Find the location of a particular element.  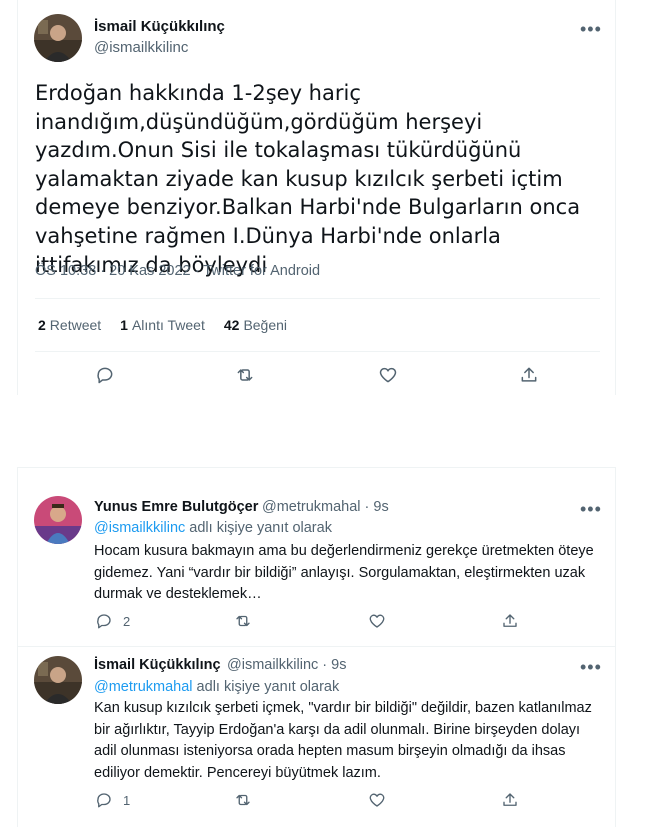

author-avatar is located at coordinates (58, 38).